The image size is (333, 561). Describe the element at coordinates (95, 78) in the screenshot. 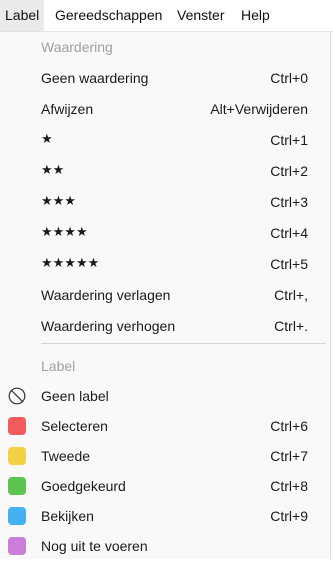

I see `menu-item-label: Geen waardering` at that location.